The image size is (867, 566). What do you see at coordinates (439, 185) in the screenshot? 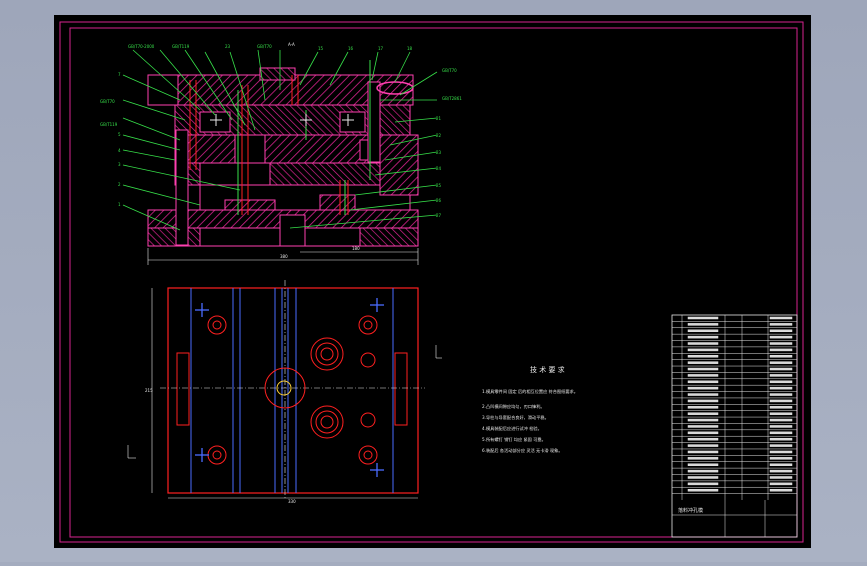
I see `svg-text: 25` at bounding box center [439, 185].